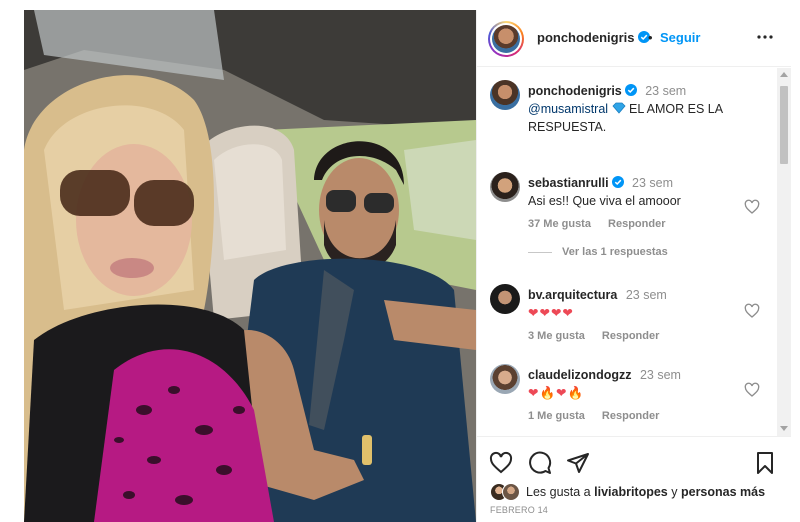  Describe the element at coordinates (578, 463) in the screenshot. I see `paper-plane-icon` at that location.